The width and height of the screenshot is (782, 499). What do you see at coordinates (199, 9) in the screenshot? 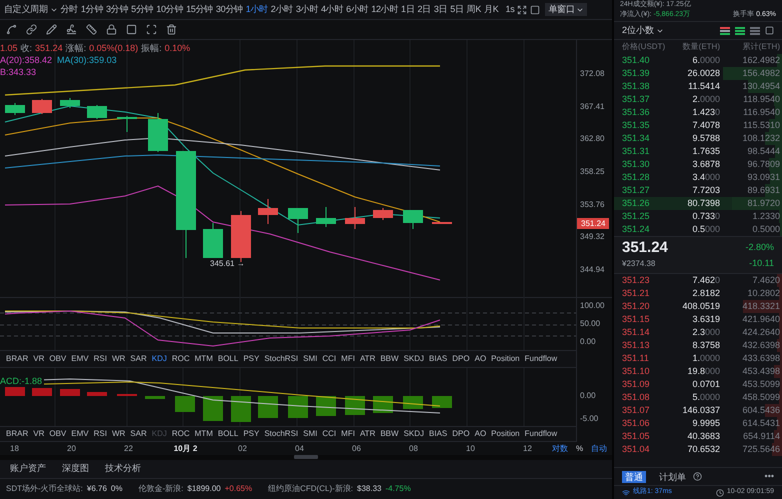
I see `period-tab: 15分钟` at bounding box center [199, 9].